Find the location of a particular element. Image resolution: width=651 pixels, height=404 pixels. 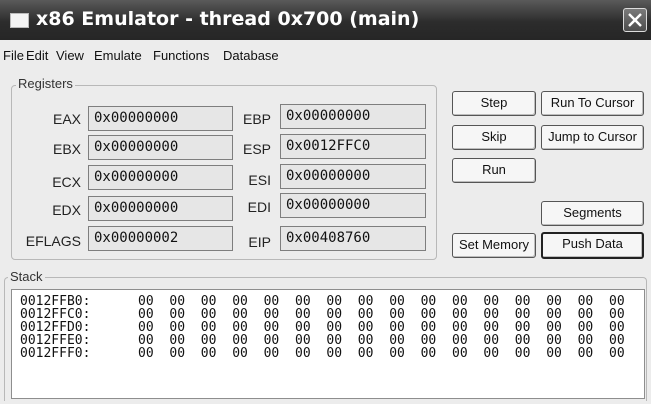

register-field-esi: 0x00000000 is located at coordinates (353, 176).